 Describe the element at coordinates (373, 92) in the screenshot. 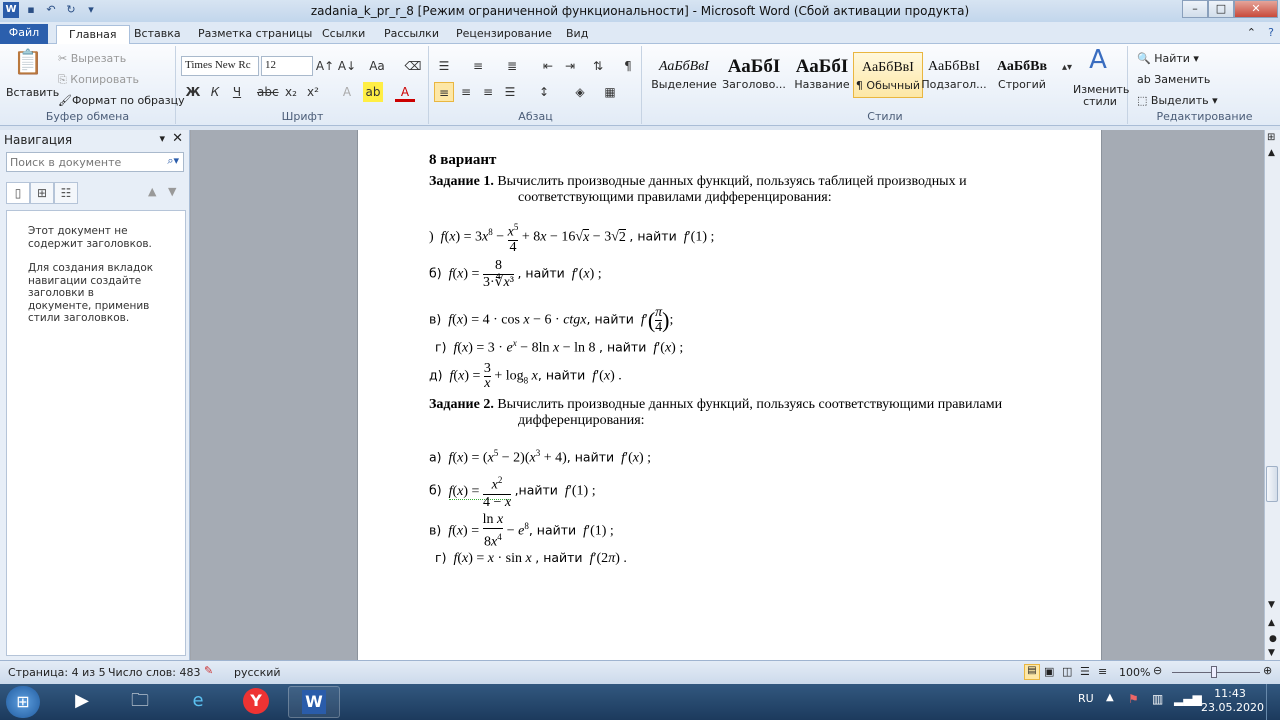

I see `highlight-icon: ab` at that location.